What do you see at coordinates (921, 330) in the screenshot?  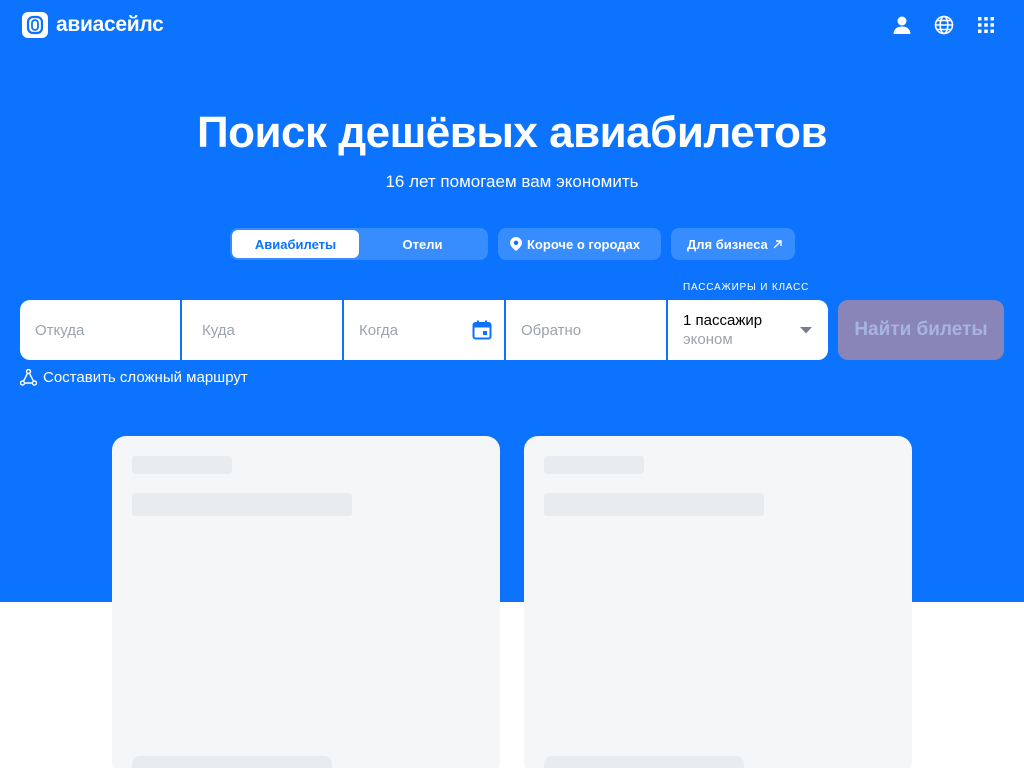 I see `search-button: Найти билеты` at bounding box center [921, 330].